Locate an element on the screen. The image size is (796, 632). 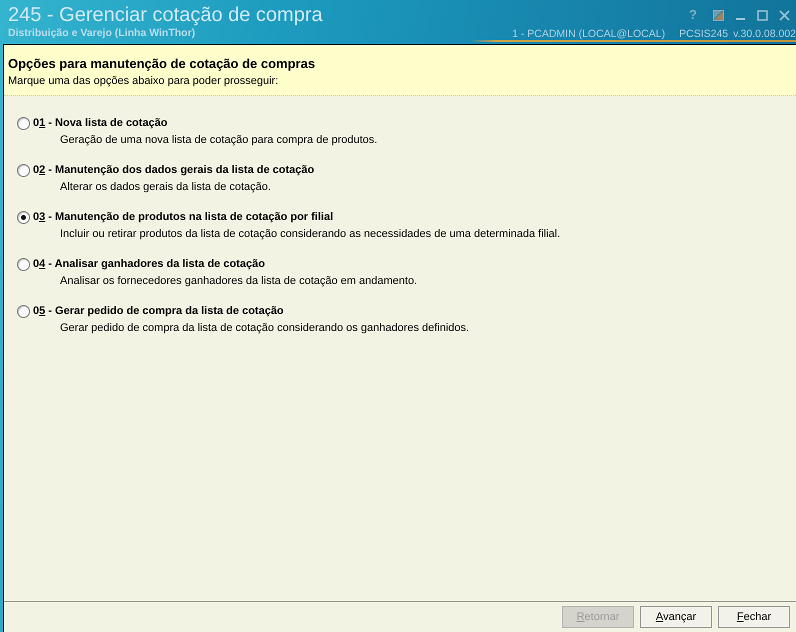
option-description: Incluir ou retirar produtos da lista de cotação considerando as necessidades de uma determinada filial. is located at coordinates (311, 234).